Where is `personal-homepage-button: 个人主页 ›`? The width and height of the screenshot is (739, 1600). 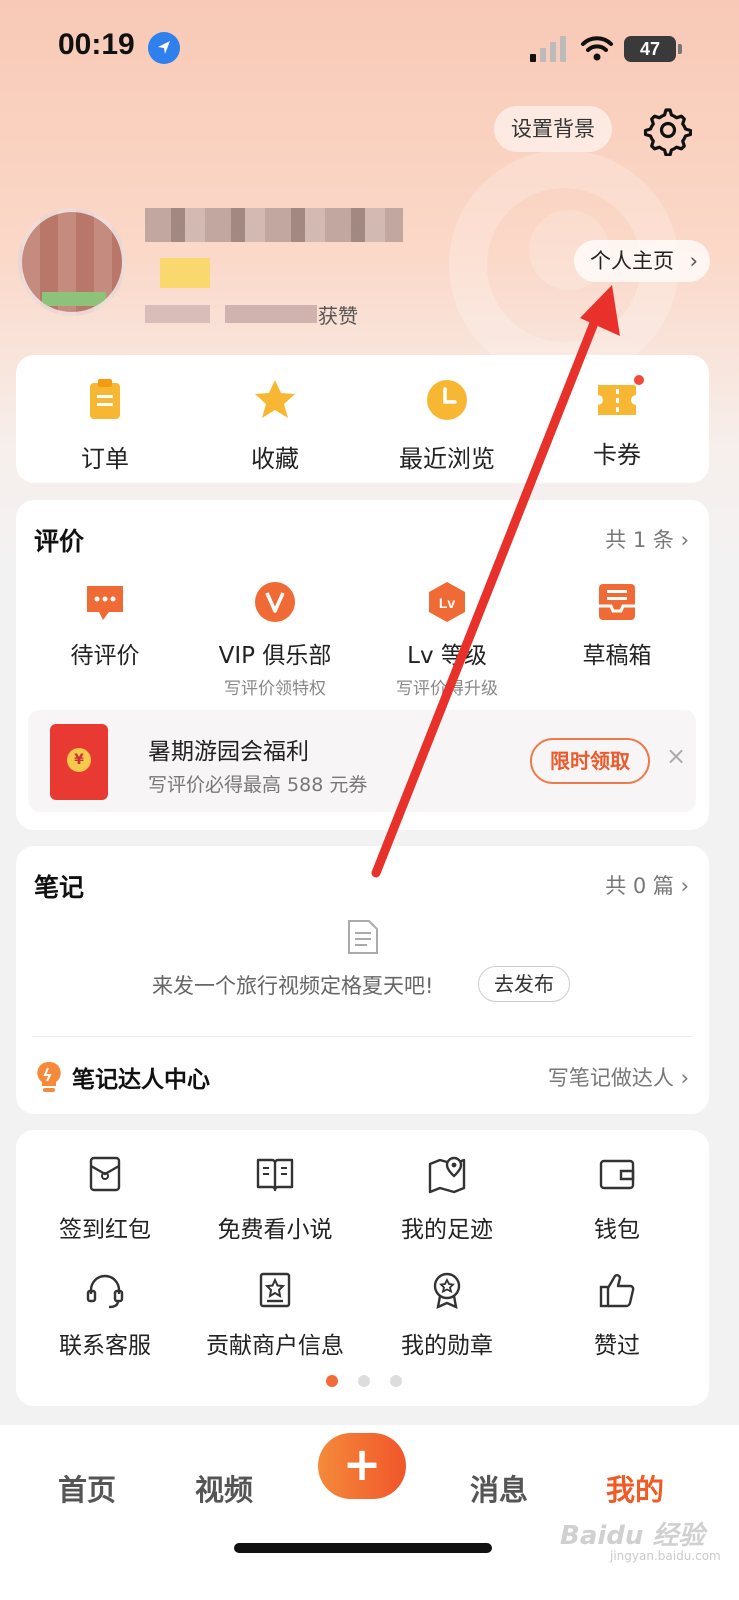 personal-homepage-button: 个人主页 › is located at coordinates (642, 261).